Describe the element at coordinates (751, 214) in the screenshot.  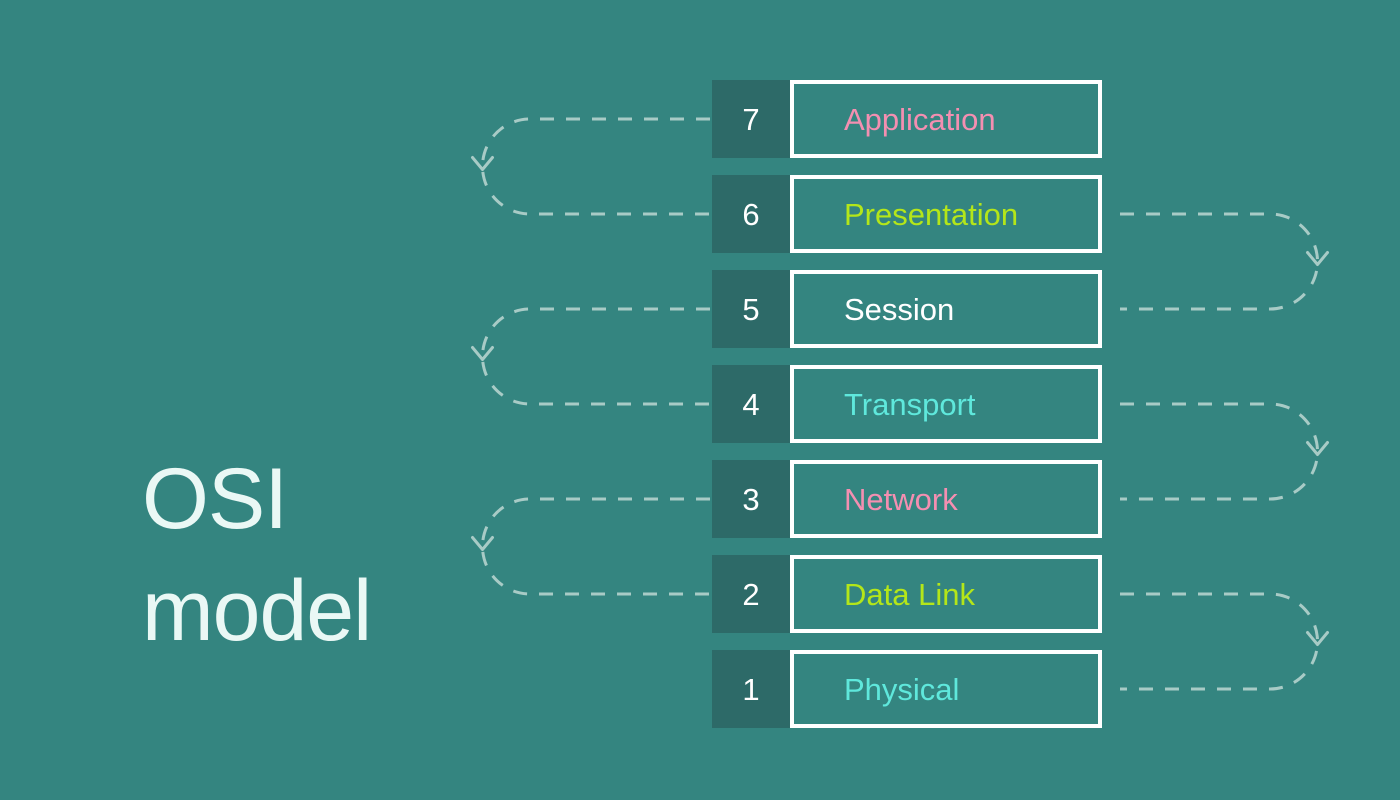
I see `layer-number-box: 6` at that location.